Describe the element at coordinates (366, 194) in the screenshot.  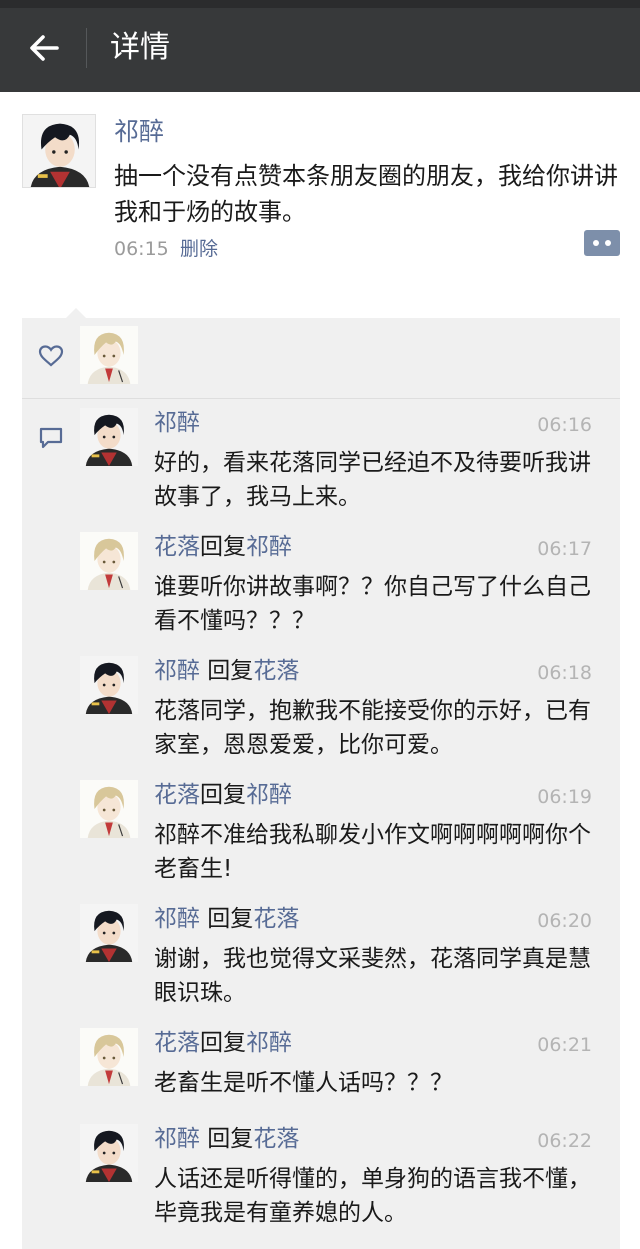
I see `post-text: 抽一个没有点赞本条朋友圈的朋友，我给你讲讲我和于炀的故事。` at that location.